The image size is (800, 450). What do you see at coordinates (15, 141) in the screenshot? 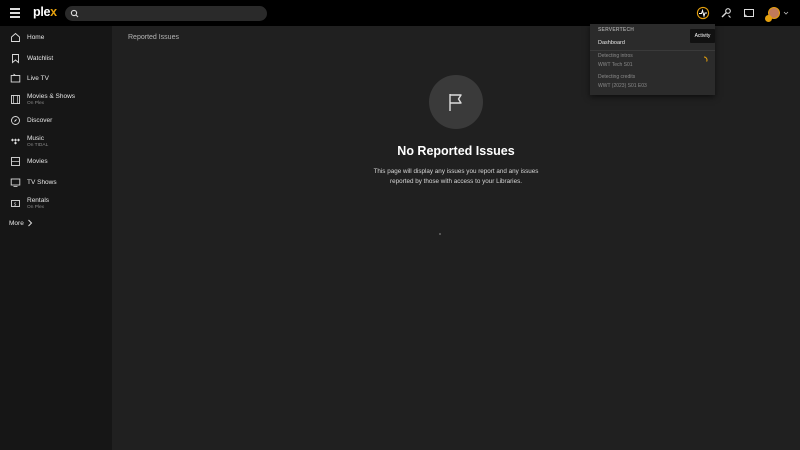
I see `tidal-icon` at bounding box center [15, 141].